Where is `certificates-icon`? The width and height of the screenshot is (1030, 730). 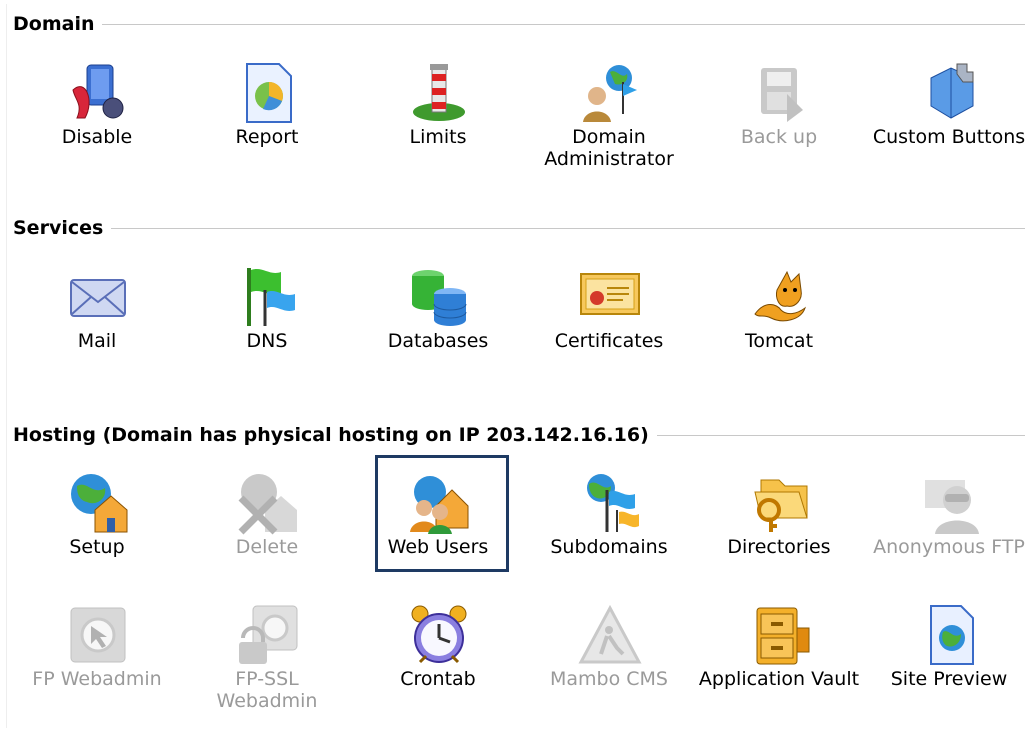
certificates-icon is located at coordinates (610, 297).